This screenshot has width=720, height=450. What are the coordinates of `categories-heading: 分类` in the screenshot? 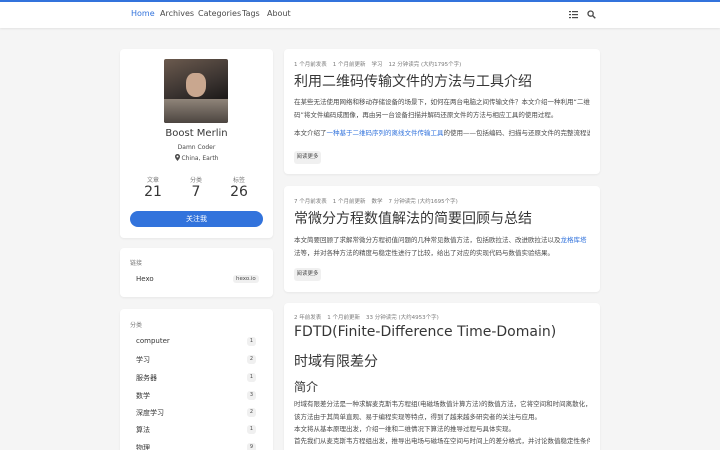 It's located at (136, 325).